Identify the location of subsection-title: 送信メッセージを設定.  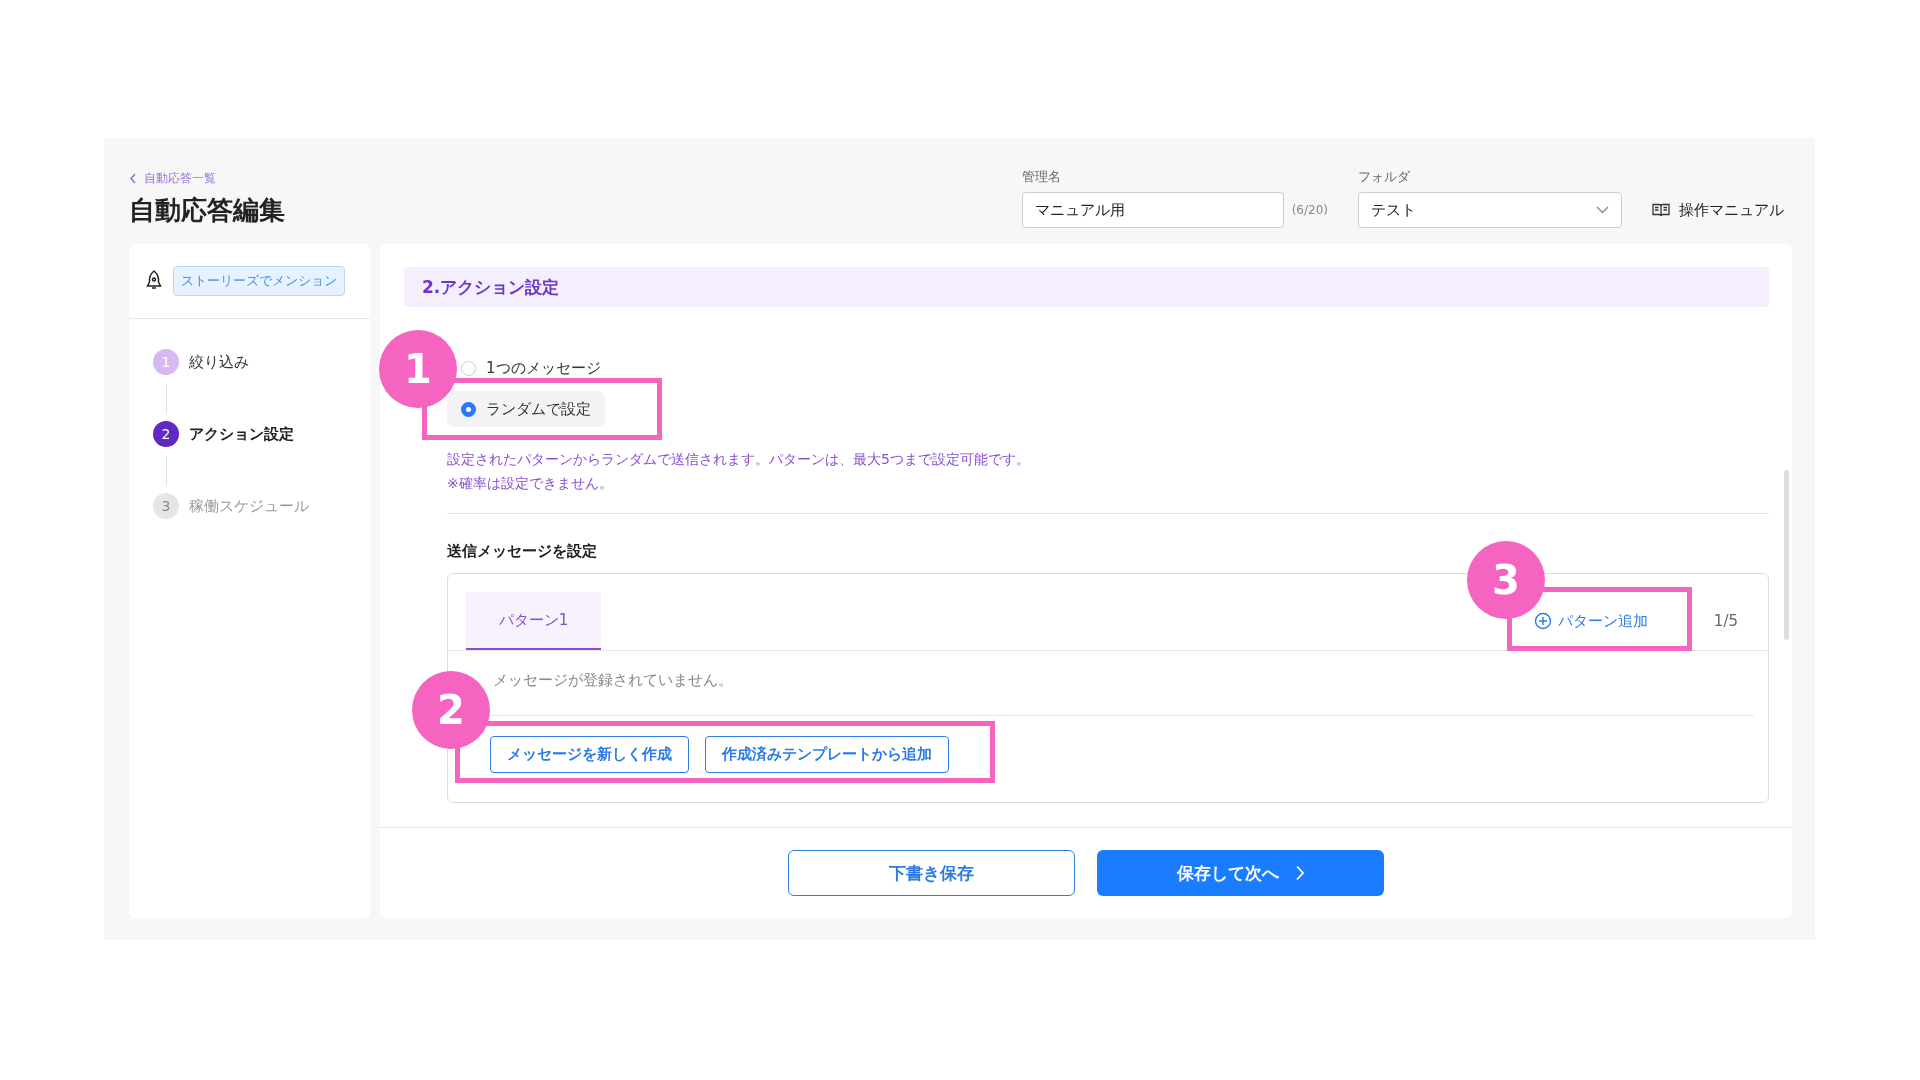
(522, 551).